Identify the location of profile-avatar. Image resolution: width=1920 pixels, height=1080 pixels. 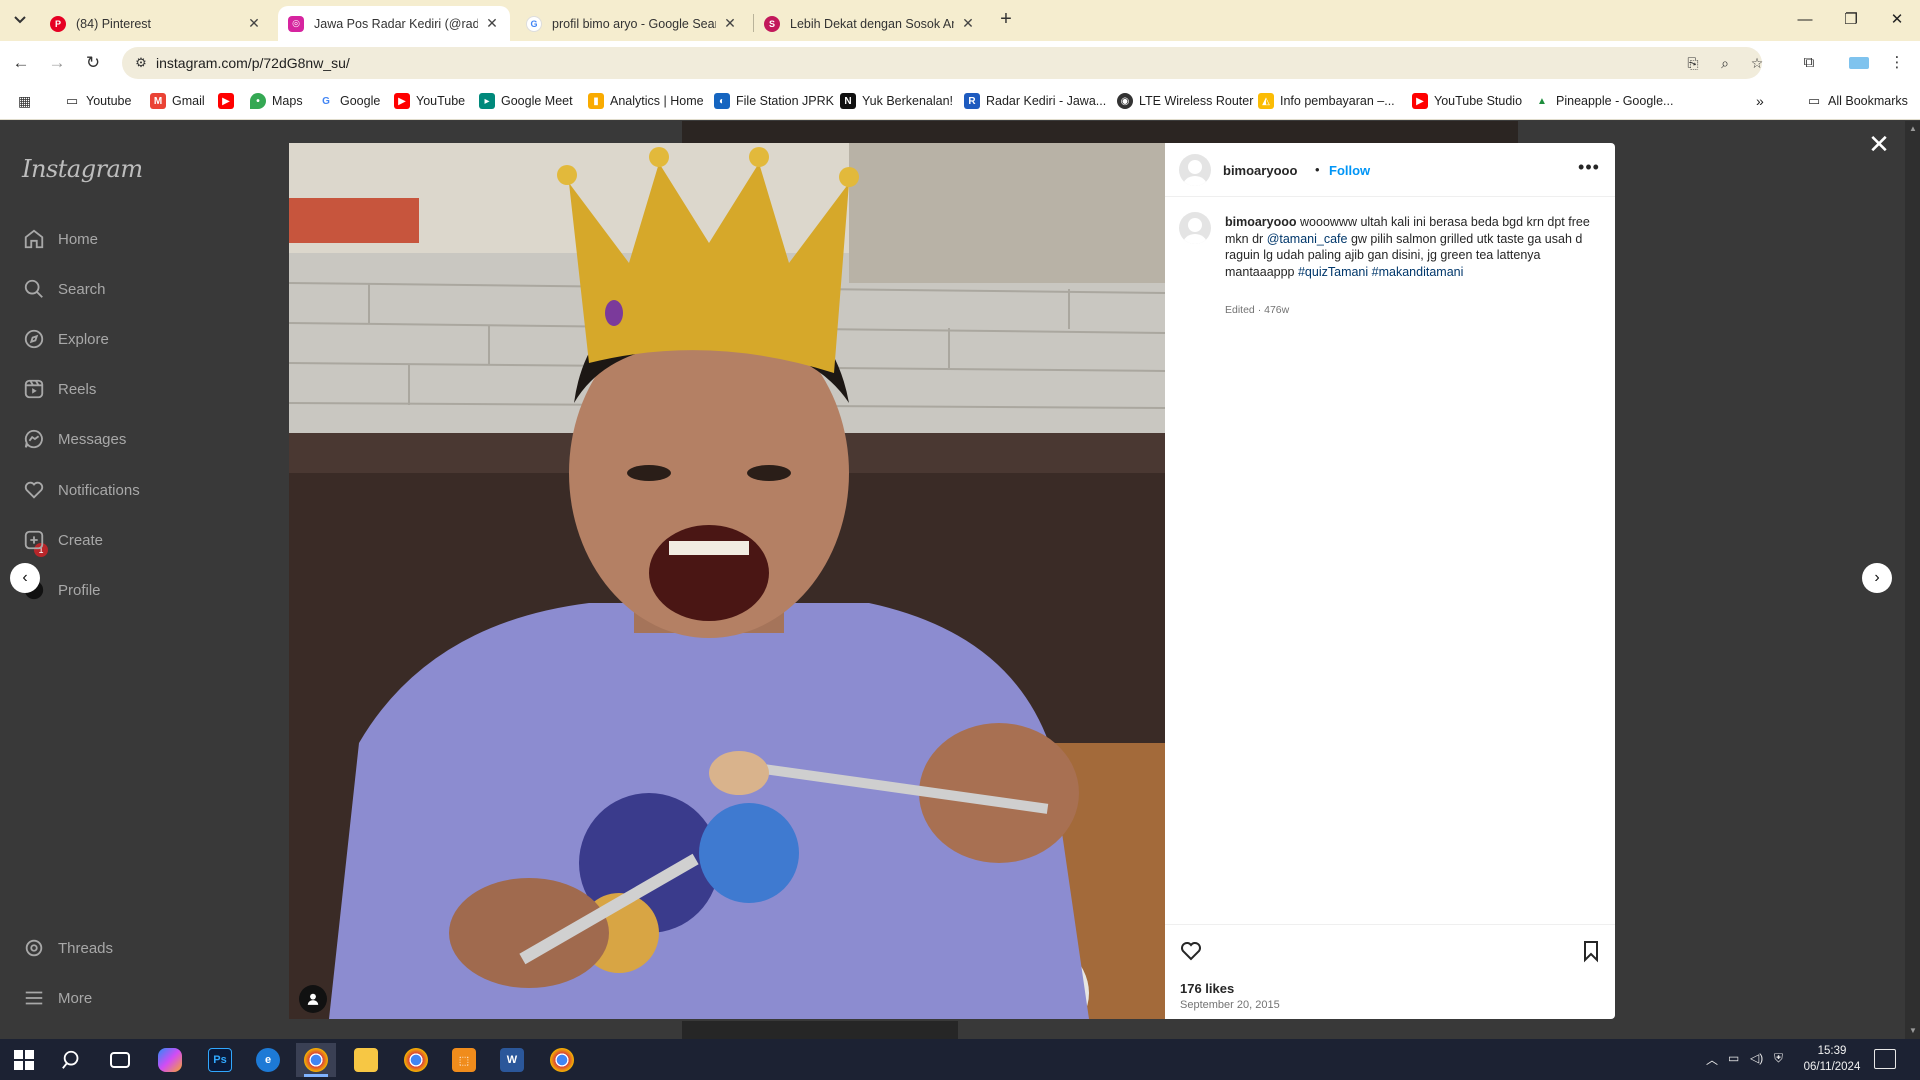
(1859, 63).